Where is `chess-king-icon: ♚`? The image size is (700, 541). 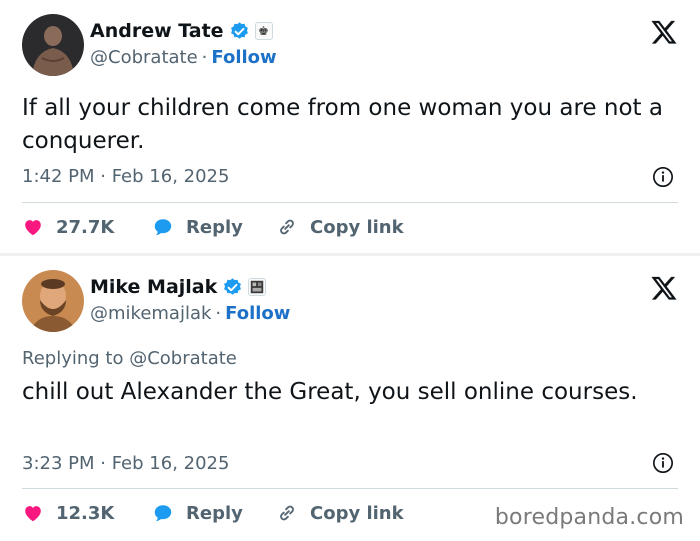 chess-king-icon: ♚ is located at coordinates (263, 31).